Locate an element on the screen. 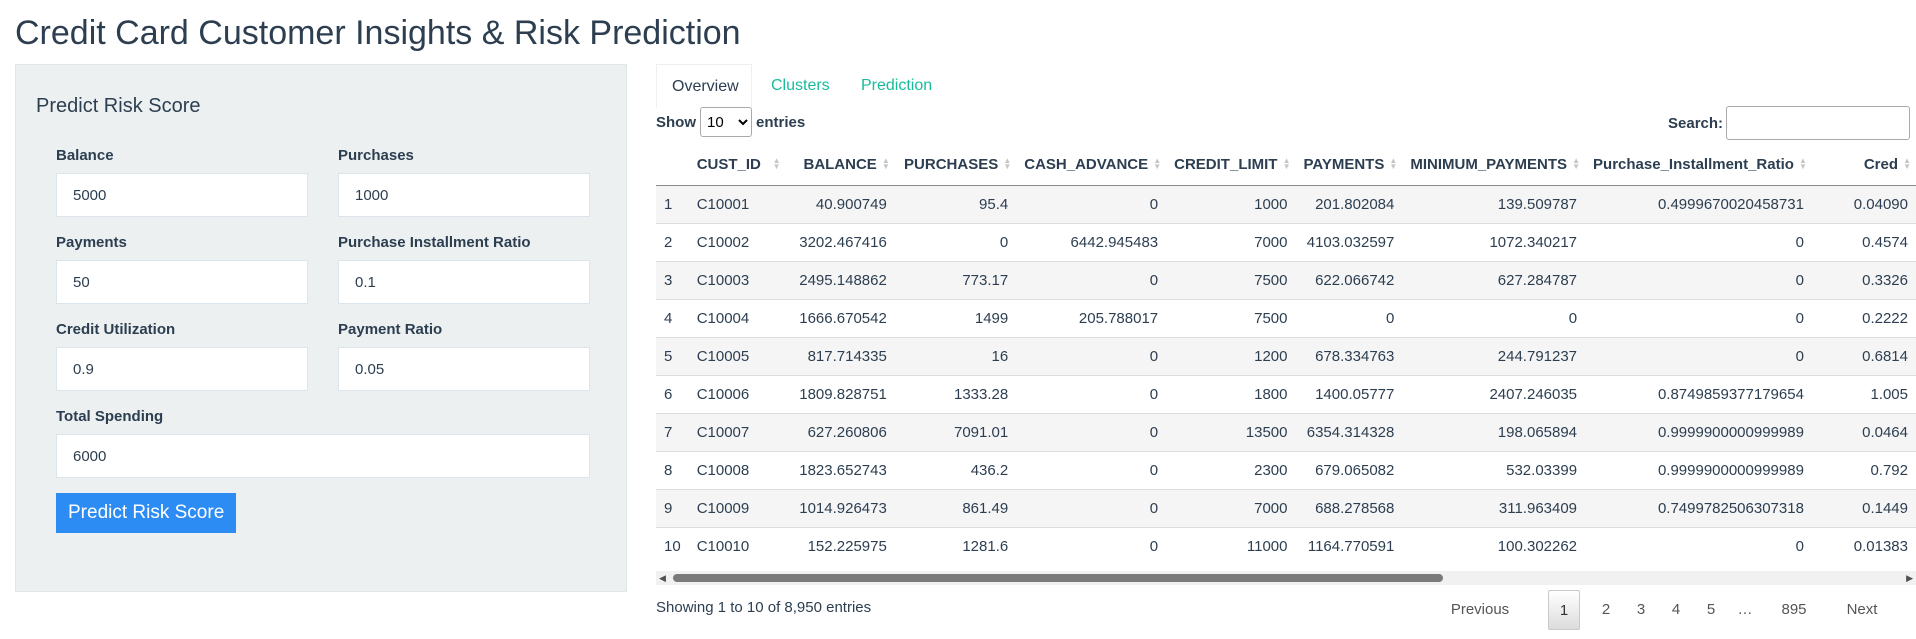 The height and width of the screenshot is (639, 1916). table-cell: 0.7499782506307318 is located at coordinates (1698, 507).